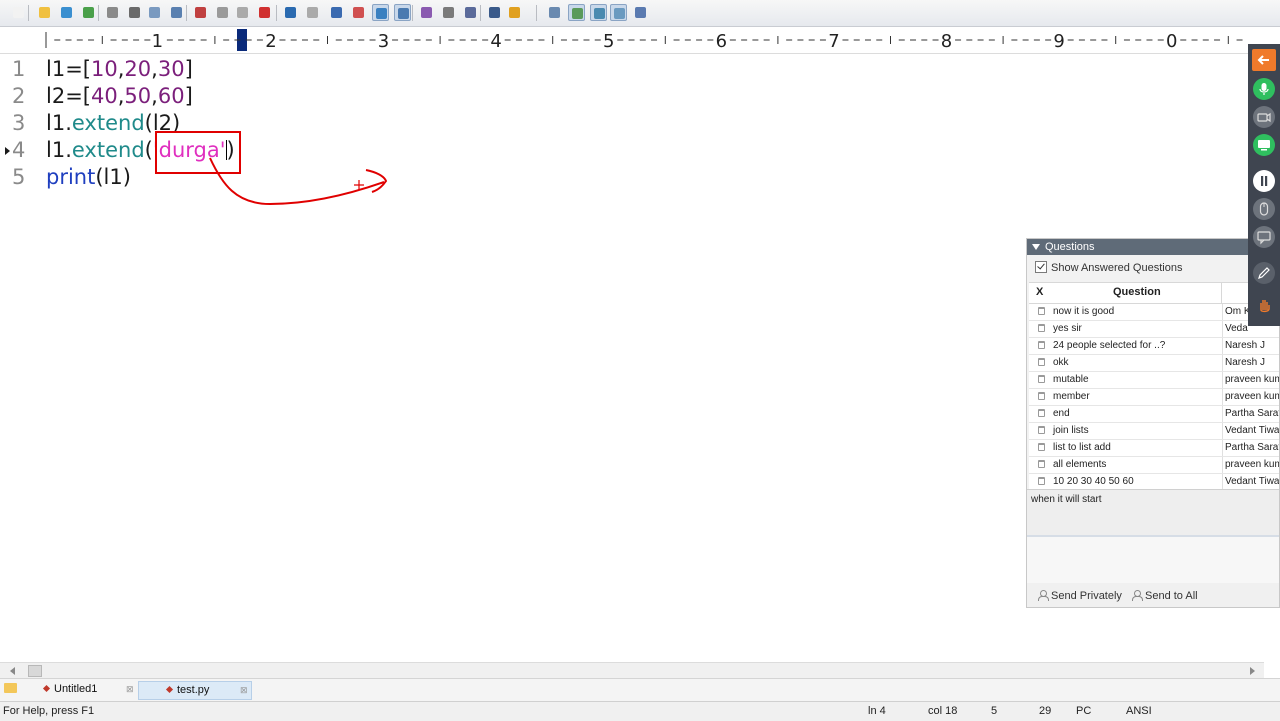 This screenshot has width=1280, height=721. I want to click on code-line: 5 print(l1), so click(500, 177).